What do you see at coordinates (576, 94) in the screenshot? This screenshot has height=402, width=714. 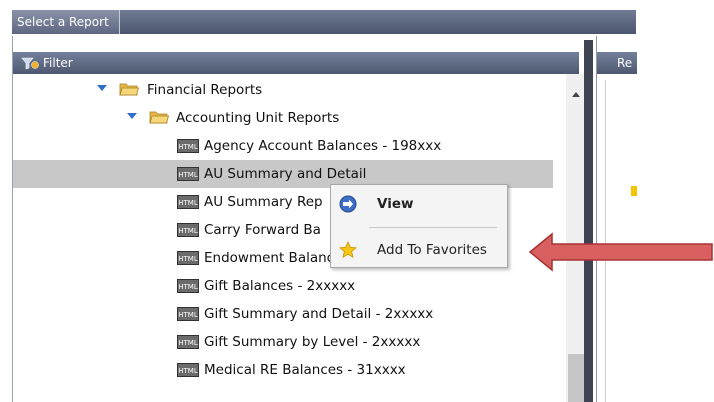 I see `scroll-up-icon` at bounding box center [576, 94].